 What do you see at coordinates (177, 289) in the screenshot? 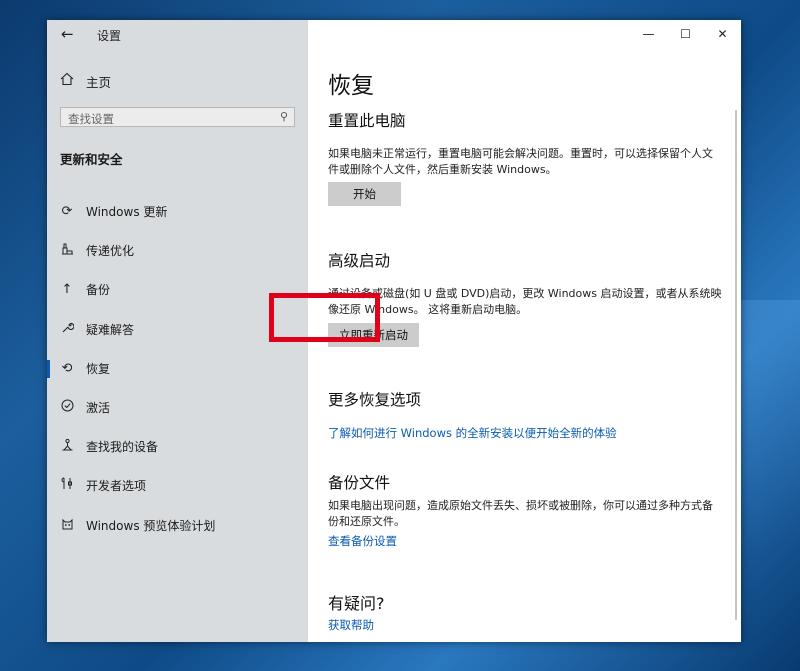
I see `sidebar-item-backup: ↑ 备份` at bounding box center [177, 289].